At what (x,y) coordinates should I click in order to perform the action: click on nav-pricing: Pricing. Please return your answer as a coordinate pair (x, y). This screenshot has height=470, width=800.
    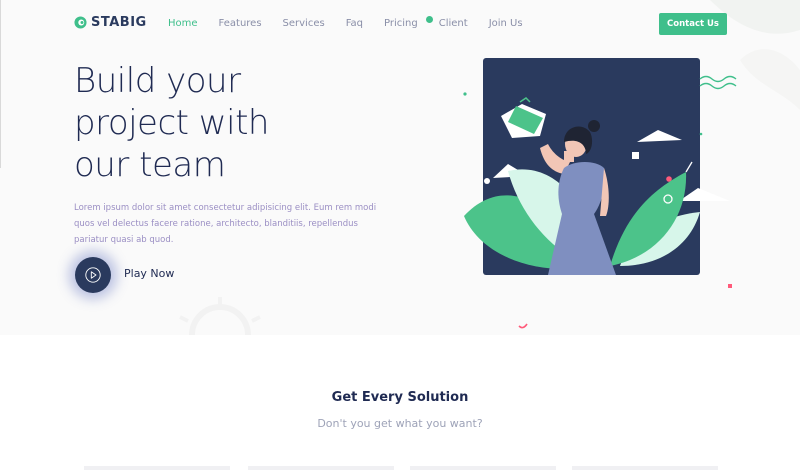
    Looking at the image, I should click on (401, 23).